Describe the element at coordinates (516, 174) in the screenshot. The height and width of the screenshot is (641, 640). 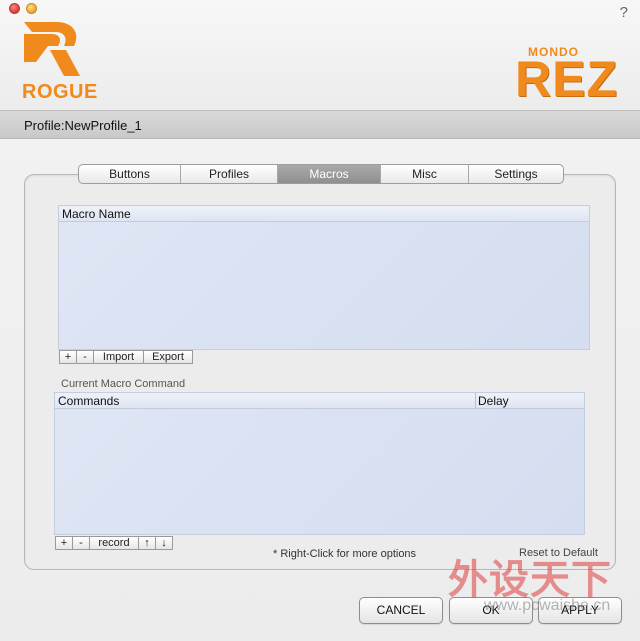
I see `tab-settings: Settings` at that location.